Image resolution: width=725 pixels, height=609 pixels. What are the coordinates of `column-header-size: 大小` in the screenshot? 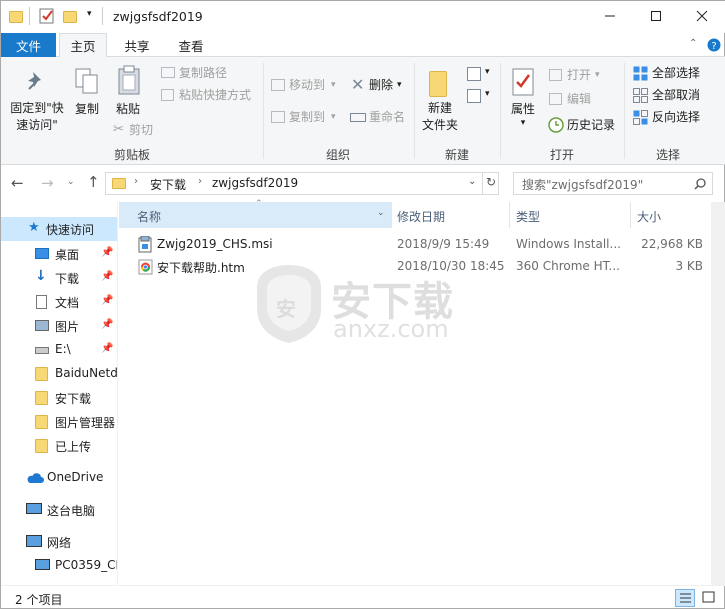 It's located at (672, 215).